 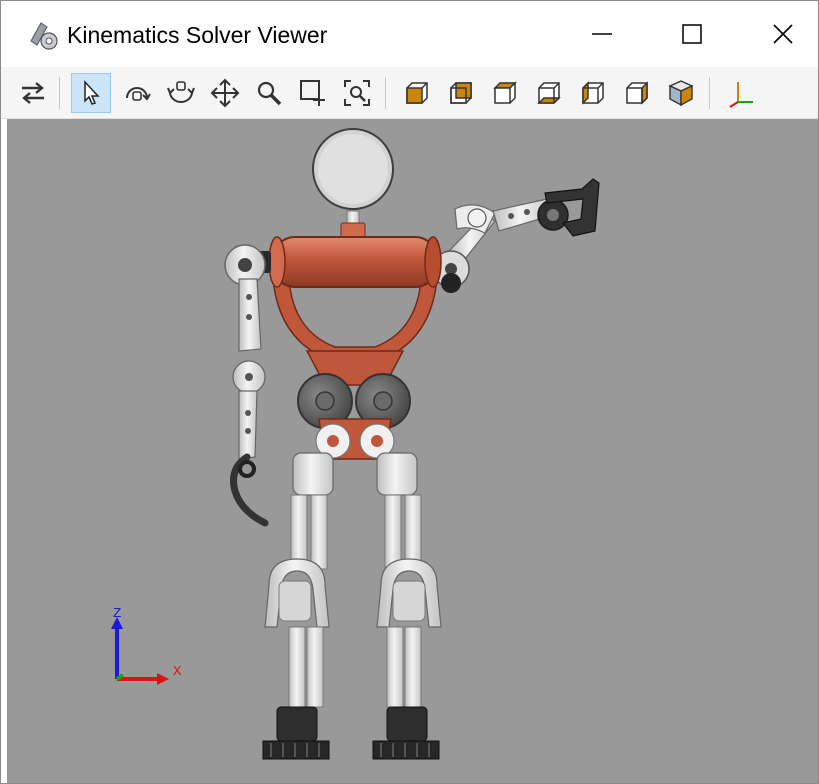 I want to click on axes-triad-icon, so click(x=741, y=95).